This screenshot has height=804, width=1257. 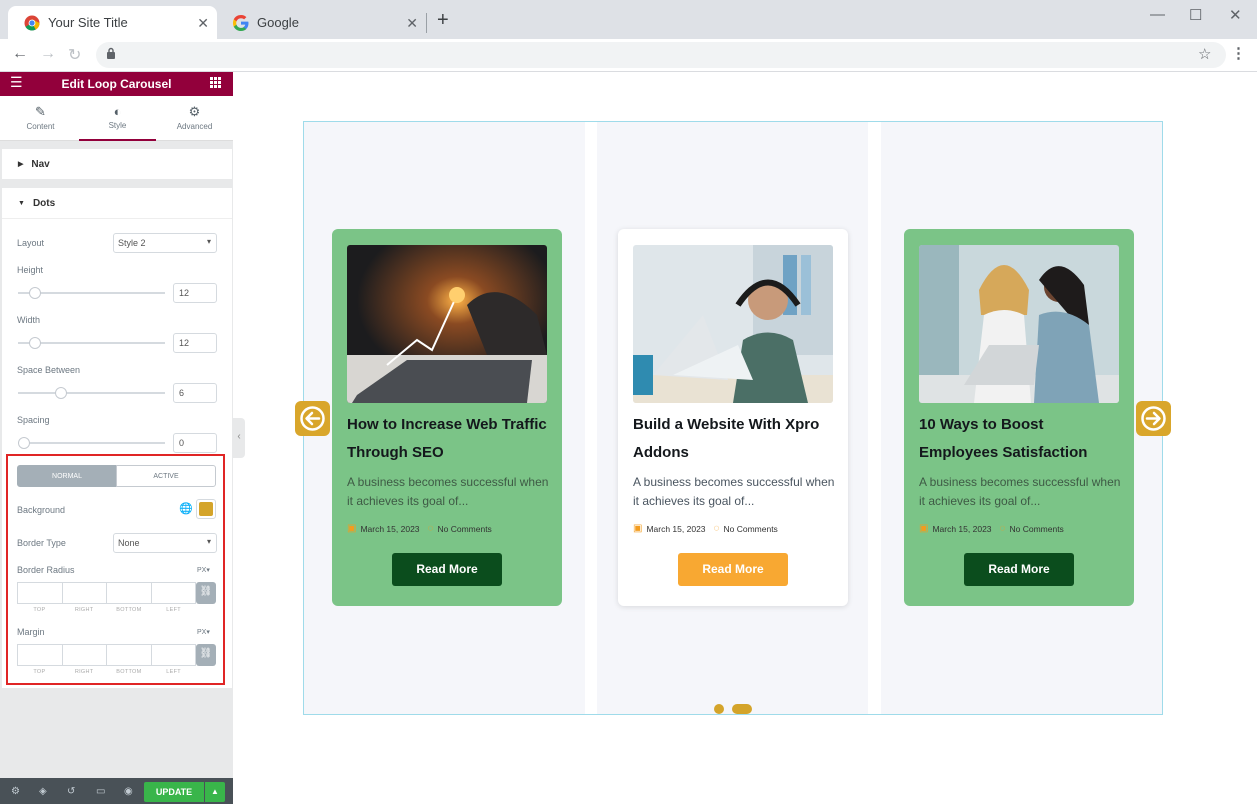 I want to click on spacing-input: 0, so click(x=195, y=443).